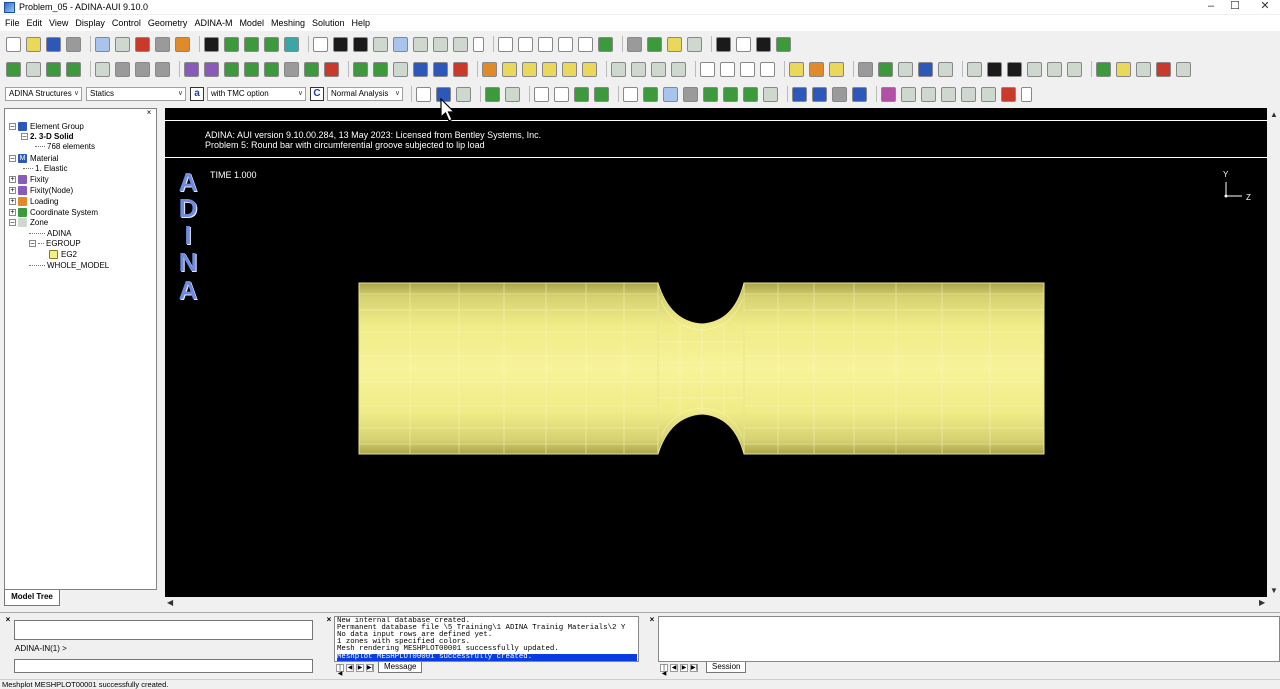 The height and width of the screenshot is (689, 1280). What do you see at coordinates (585, 44) in the screenshot?
I see `zoom-reset-icon` at bounding box center [585, 44].